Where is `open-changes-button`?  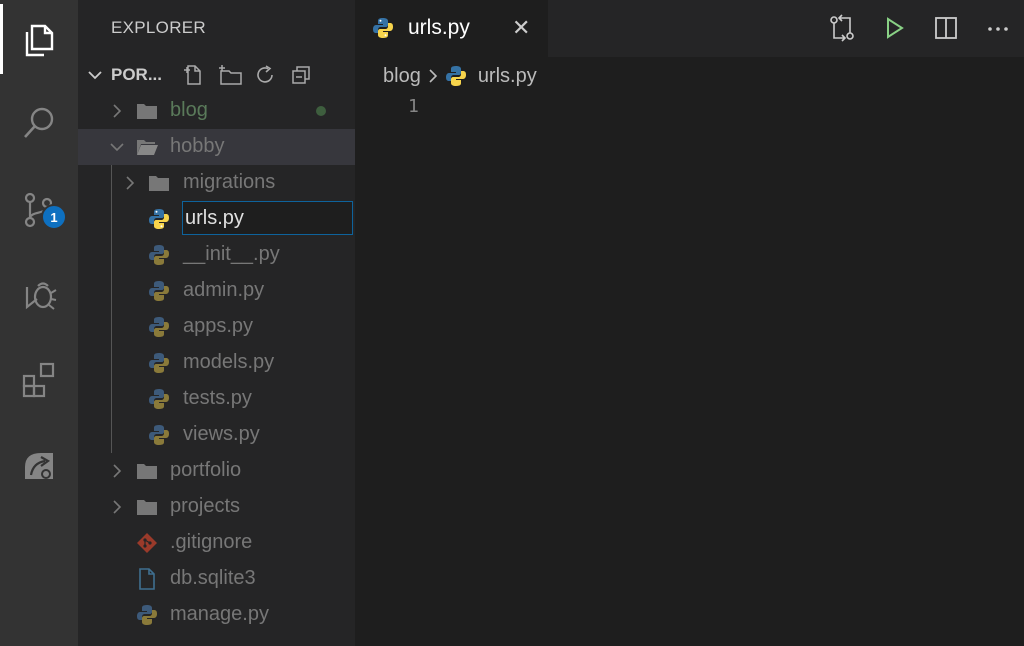
open-changes-button is located at coordinates (842, 30).